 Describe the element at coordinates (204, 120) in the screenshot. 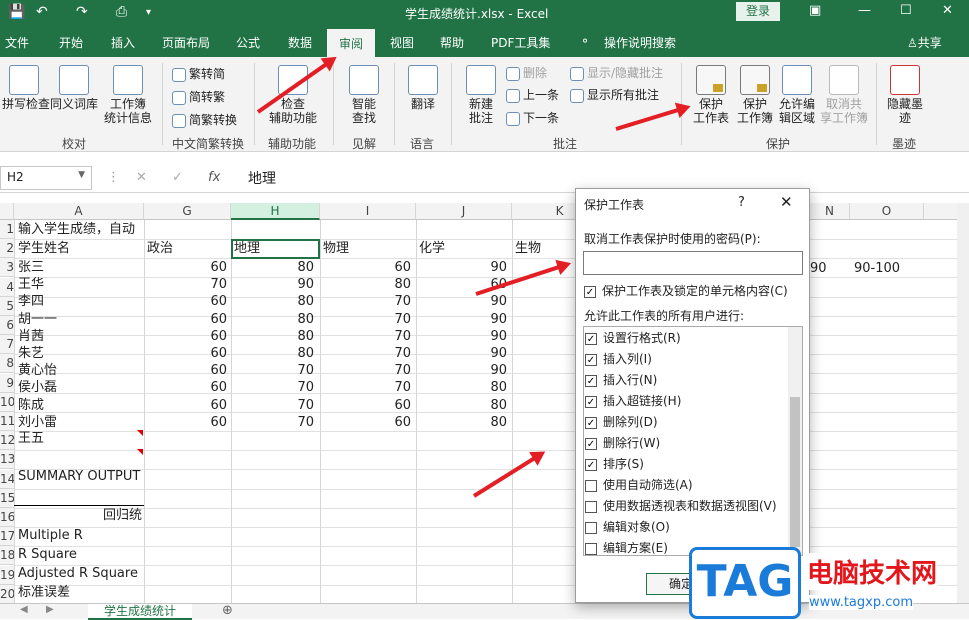

I see `convert-button: 简繁转换` at that location.